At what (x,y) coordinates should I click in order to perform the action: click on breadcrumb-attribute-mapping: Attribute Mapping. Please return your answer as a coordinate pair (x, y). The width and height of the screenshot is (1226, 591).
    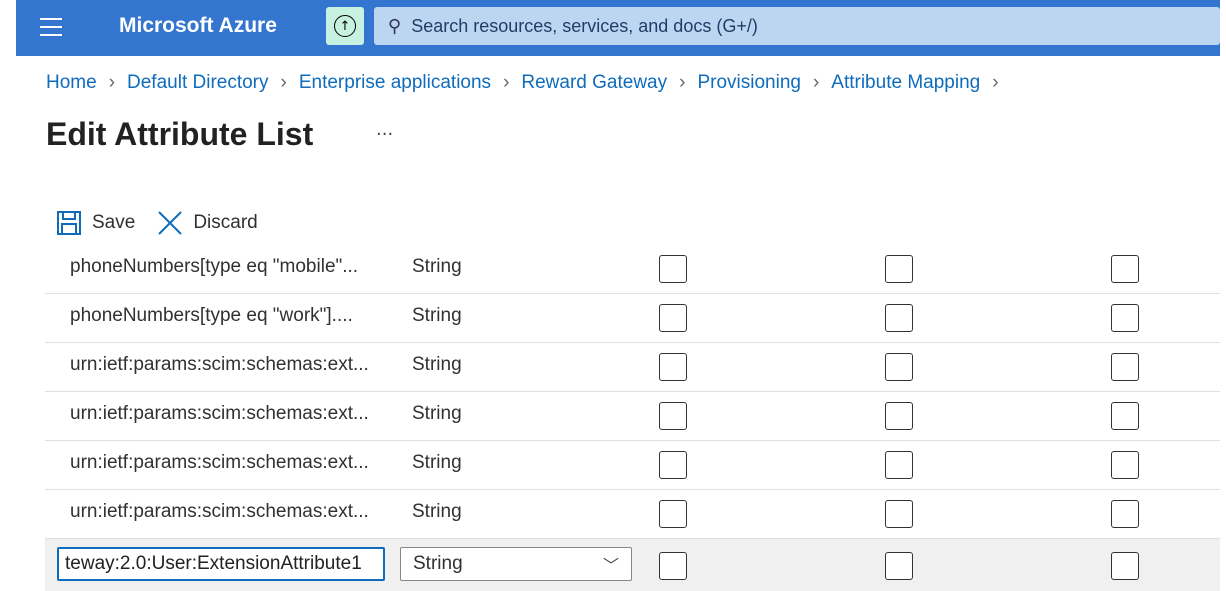
    Looking at the image, I should click on (905, 83).